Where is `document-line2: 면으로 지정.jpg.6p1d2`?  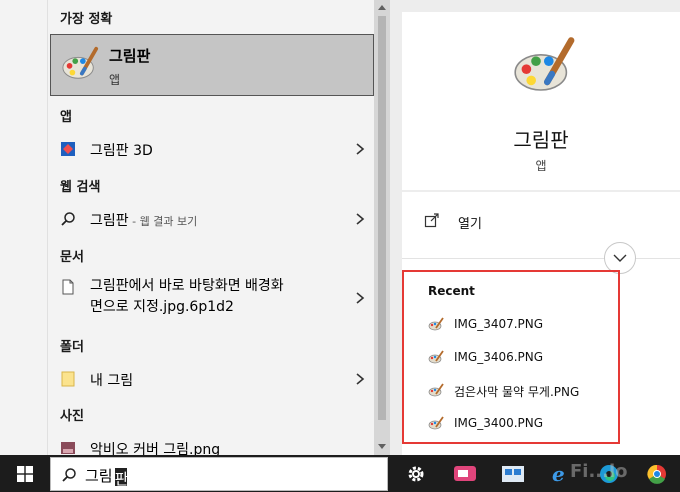 document-line2: 면으로 지정.jpg.6p1d2 is located at coordinates (162, 307).